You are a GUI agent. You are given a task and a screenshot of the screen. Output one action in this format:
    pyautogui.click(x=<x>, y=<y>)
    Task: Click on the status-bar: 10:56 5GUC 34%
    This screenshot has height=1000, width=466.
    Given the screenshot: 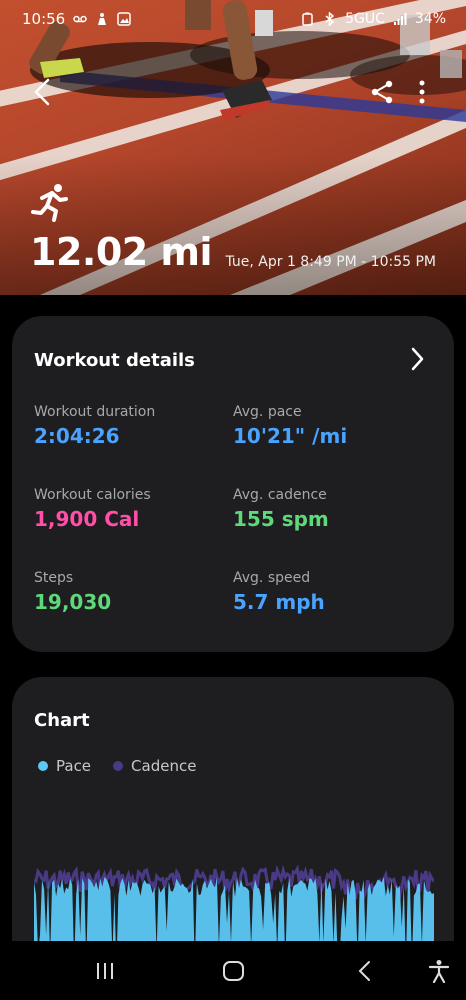 What is the action you would take?
    pyautogui.click(x=233, y=19)
    